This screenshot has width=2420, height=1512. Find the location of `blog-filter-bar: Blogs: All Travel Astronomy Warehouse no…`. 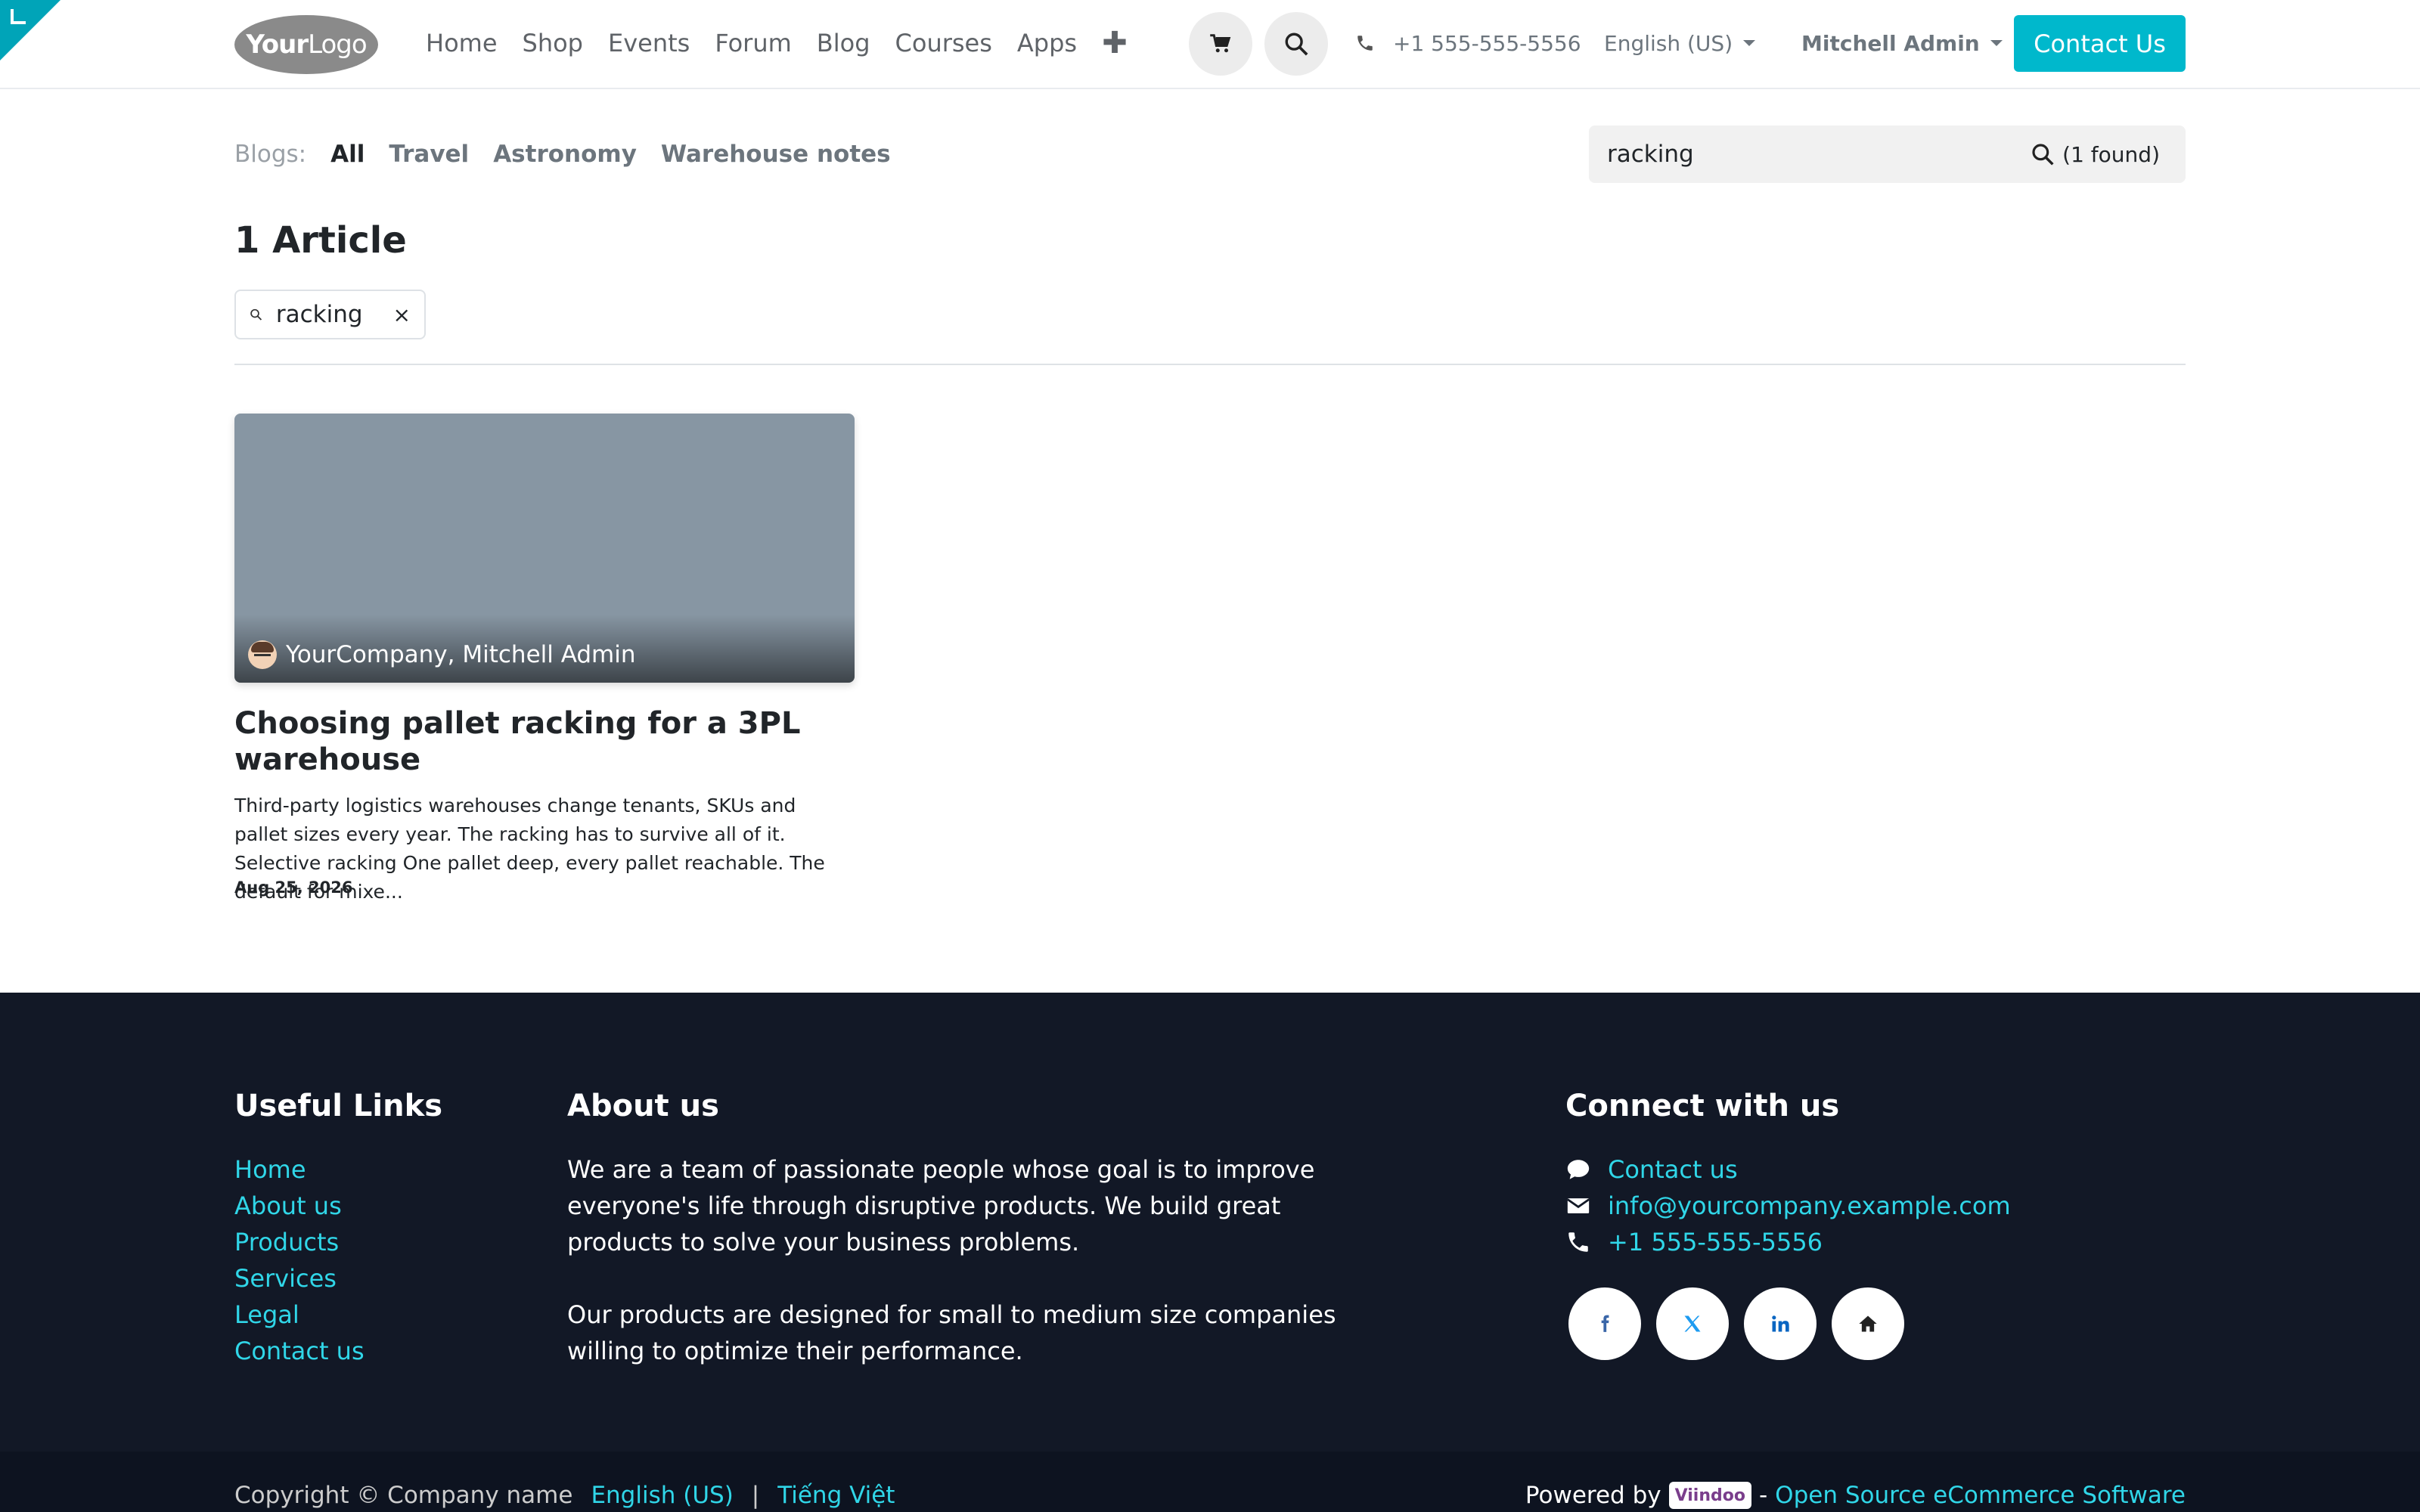

blog-filter-bar: Blogs: All Travel Astronomy Warehouse no… is located at coordinates (562, 154).